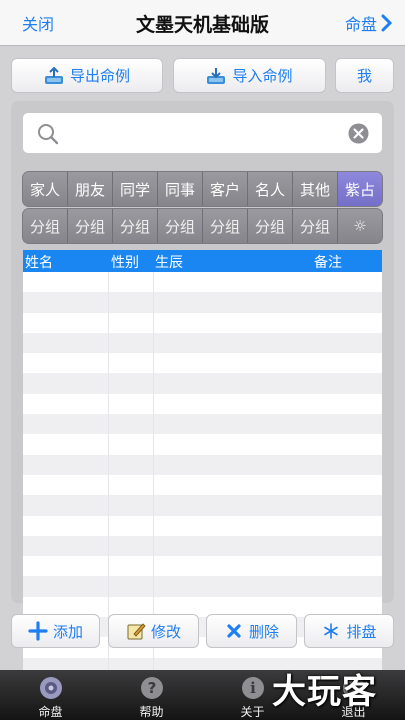  Describe the element at coordinates (324, 692) in the screenshot. I see `watermark-text: 大玩客` at that location.